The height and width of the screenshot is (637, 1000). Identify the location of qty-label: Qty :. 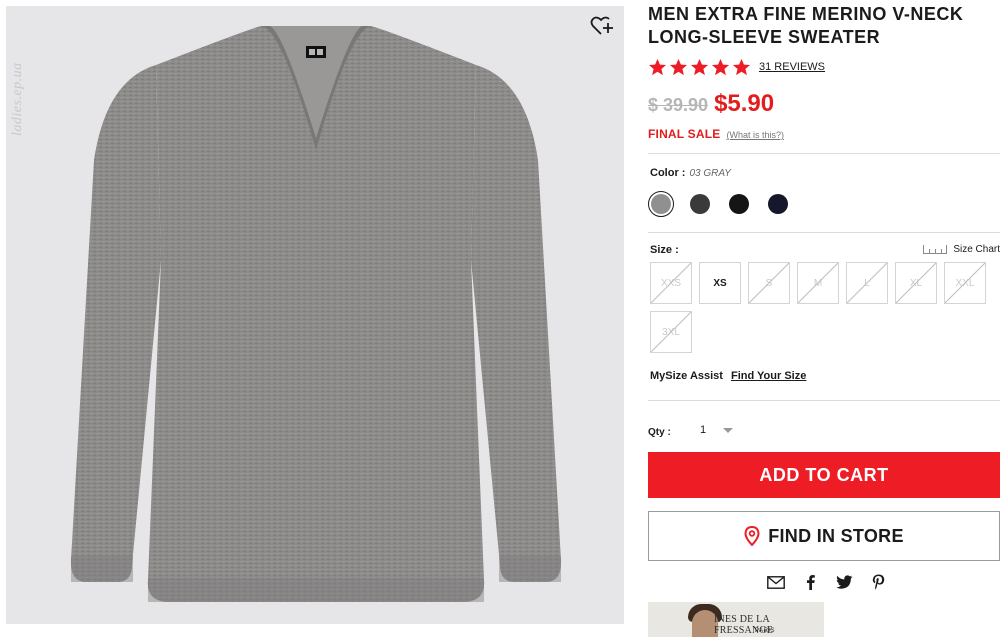
(659, 432).